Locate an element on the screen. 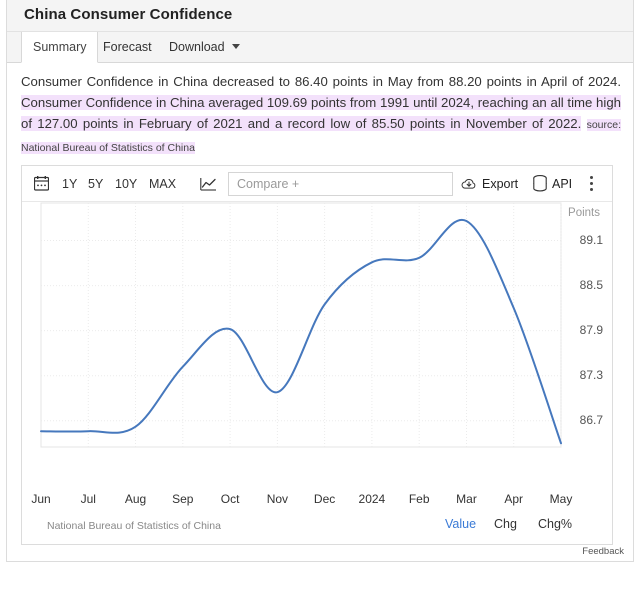 This screenshot has width=640, height=592. line-chart-icon is located at coordinates (208, 184).